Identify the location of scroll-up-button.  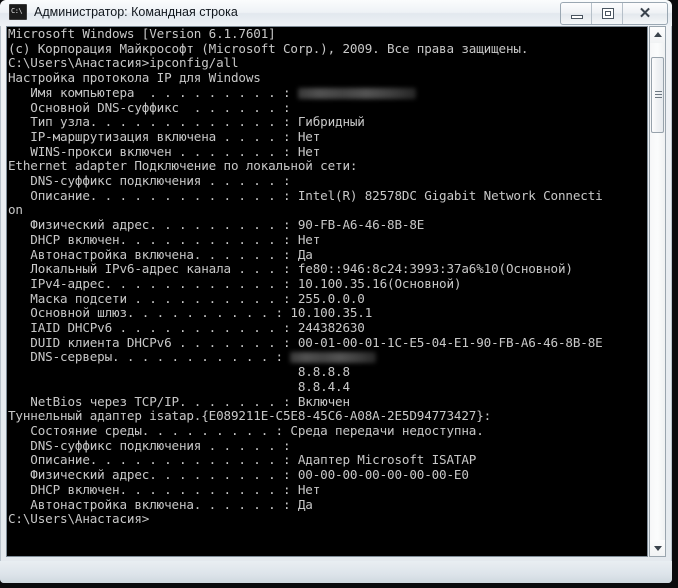
(657, 35).